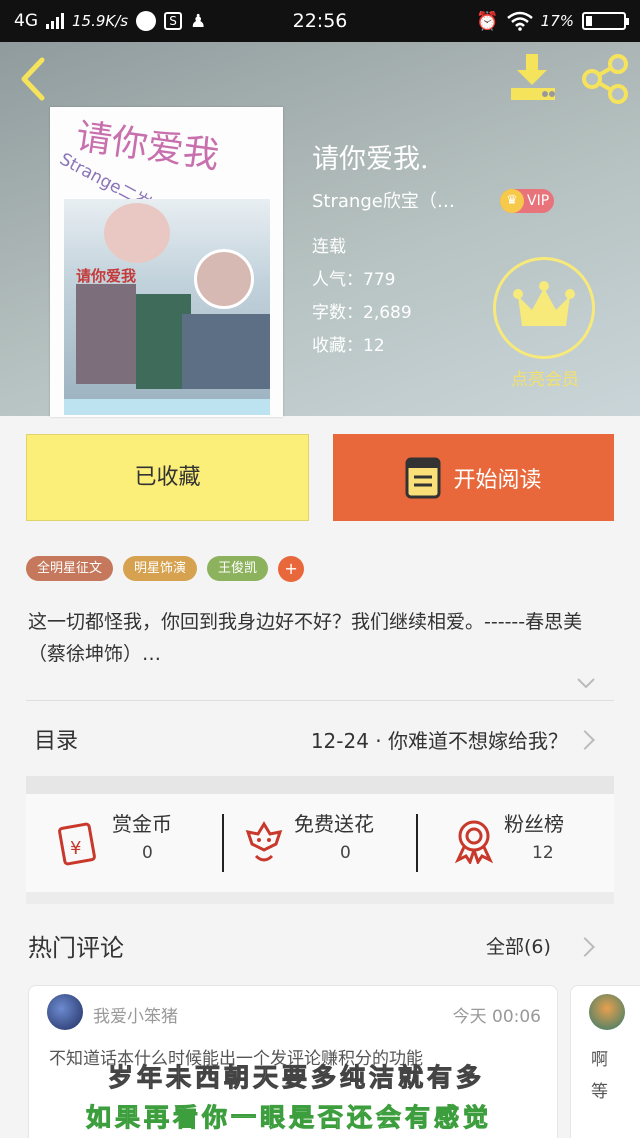 The width and height of the screenshot is (640, 1138). What do you see at coordinates (320, 21) in the screenshot?
I see `status-bar: 4G 15.9K/s S ♟ 22:56 ⏰ 17%` at bounding box center [320, 21].